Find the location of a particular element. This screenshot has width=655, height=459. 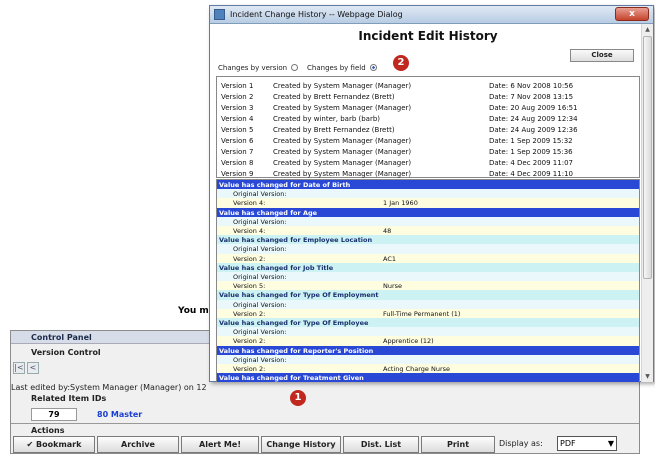

change-header: Value has changed for Type Of Employment is located at coordinates (428, 295).